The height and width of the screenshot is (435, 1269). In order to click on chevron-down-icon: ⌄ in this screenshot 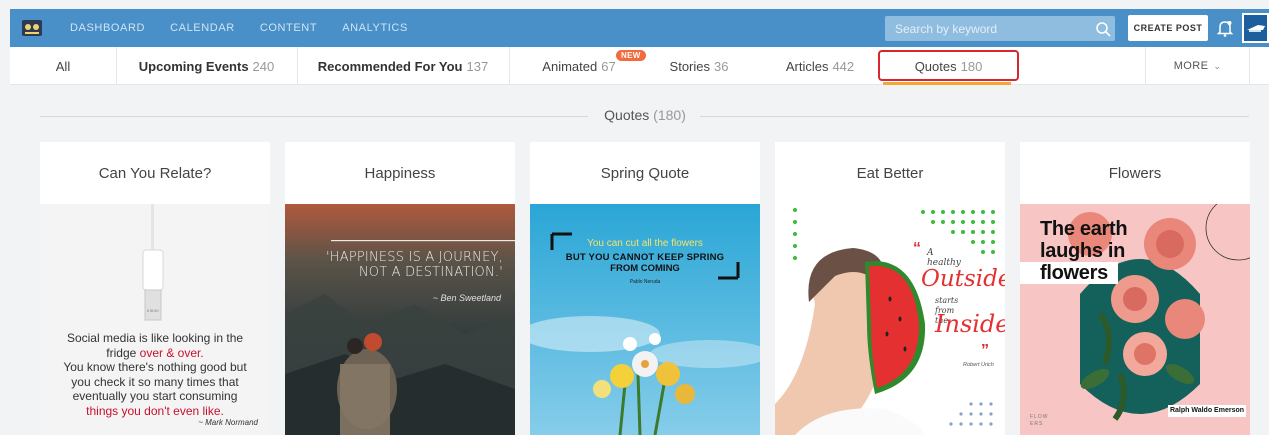, I will do `click(1217, 65)`.